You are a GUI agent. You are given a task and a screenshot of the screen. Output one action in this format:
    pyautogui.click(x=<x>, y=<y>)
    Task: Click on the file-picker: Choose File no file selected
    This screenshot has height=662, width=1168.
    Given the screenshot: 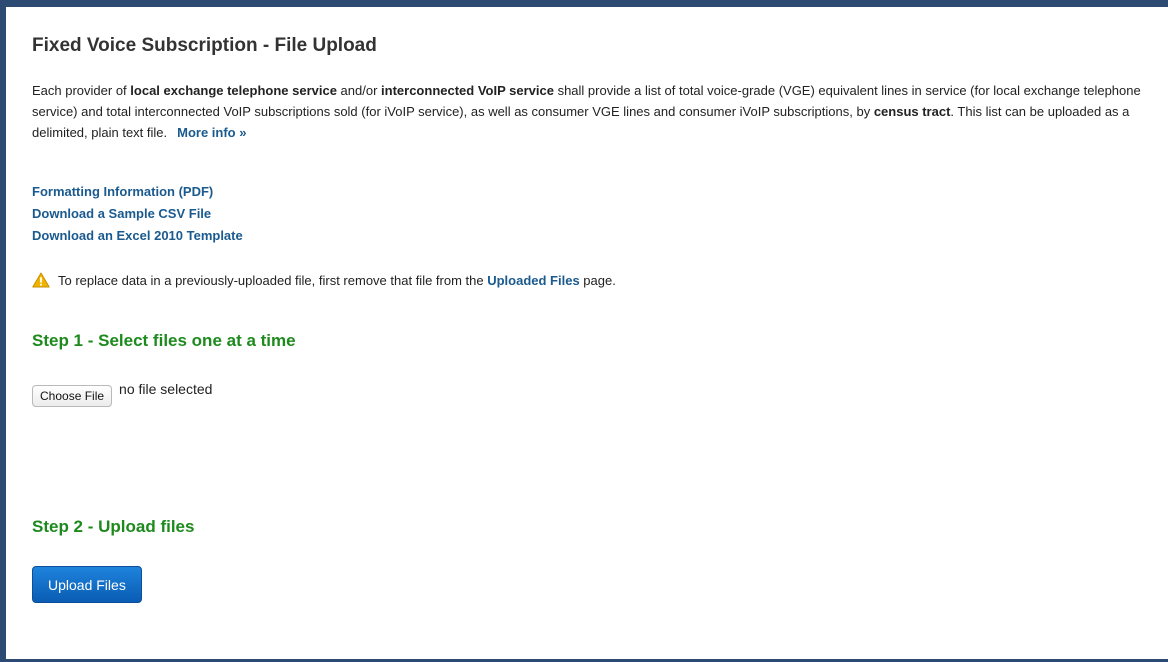 What is the action you would take?
    pyautogui.click(x=122, y=392)
    